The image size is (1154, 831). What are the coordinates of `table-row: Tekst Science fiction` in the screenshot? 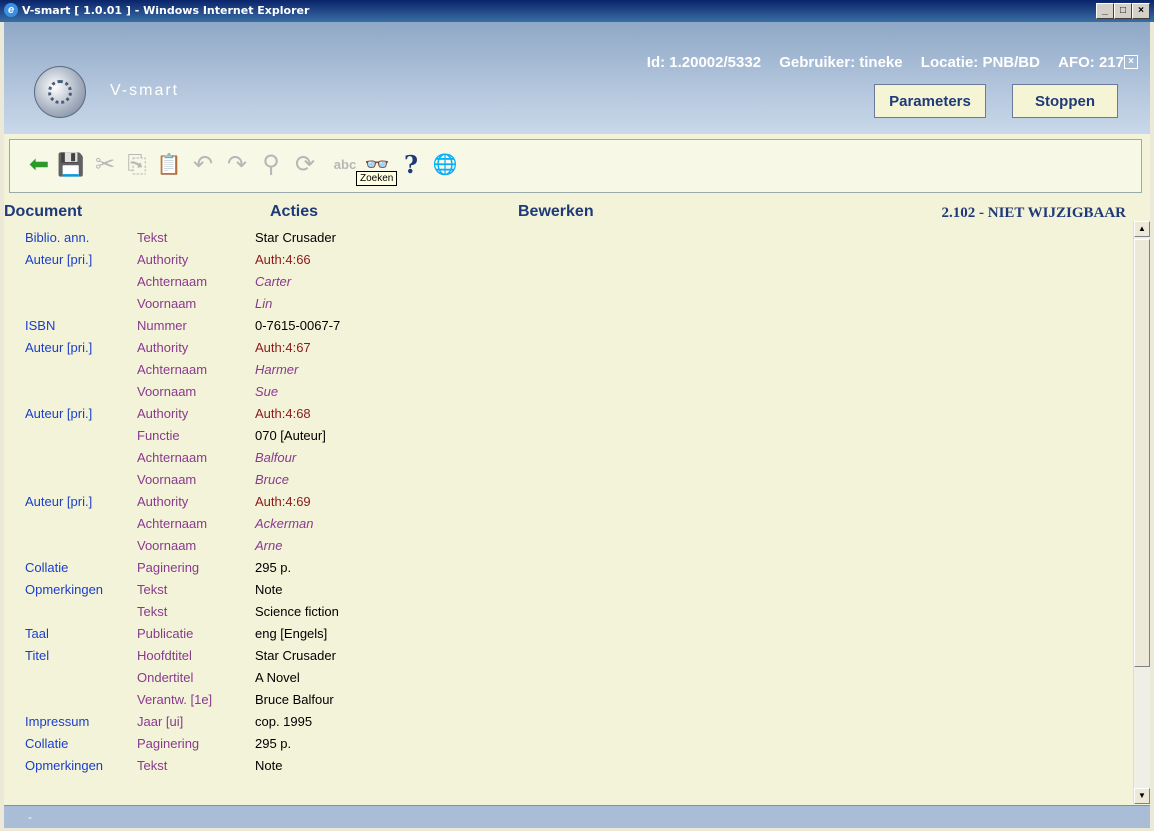 It's located at (568, 611).